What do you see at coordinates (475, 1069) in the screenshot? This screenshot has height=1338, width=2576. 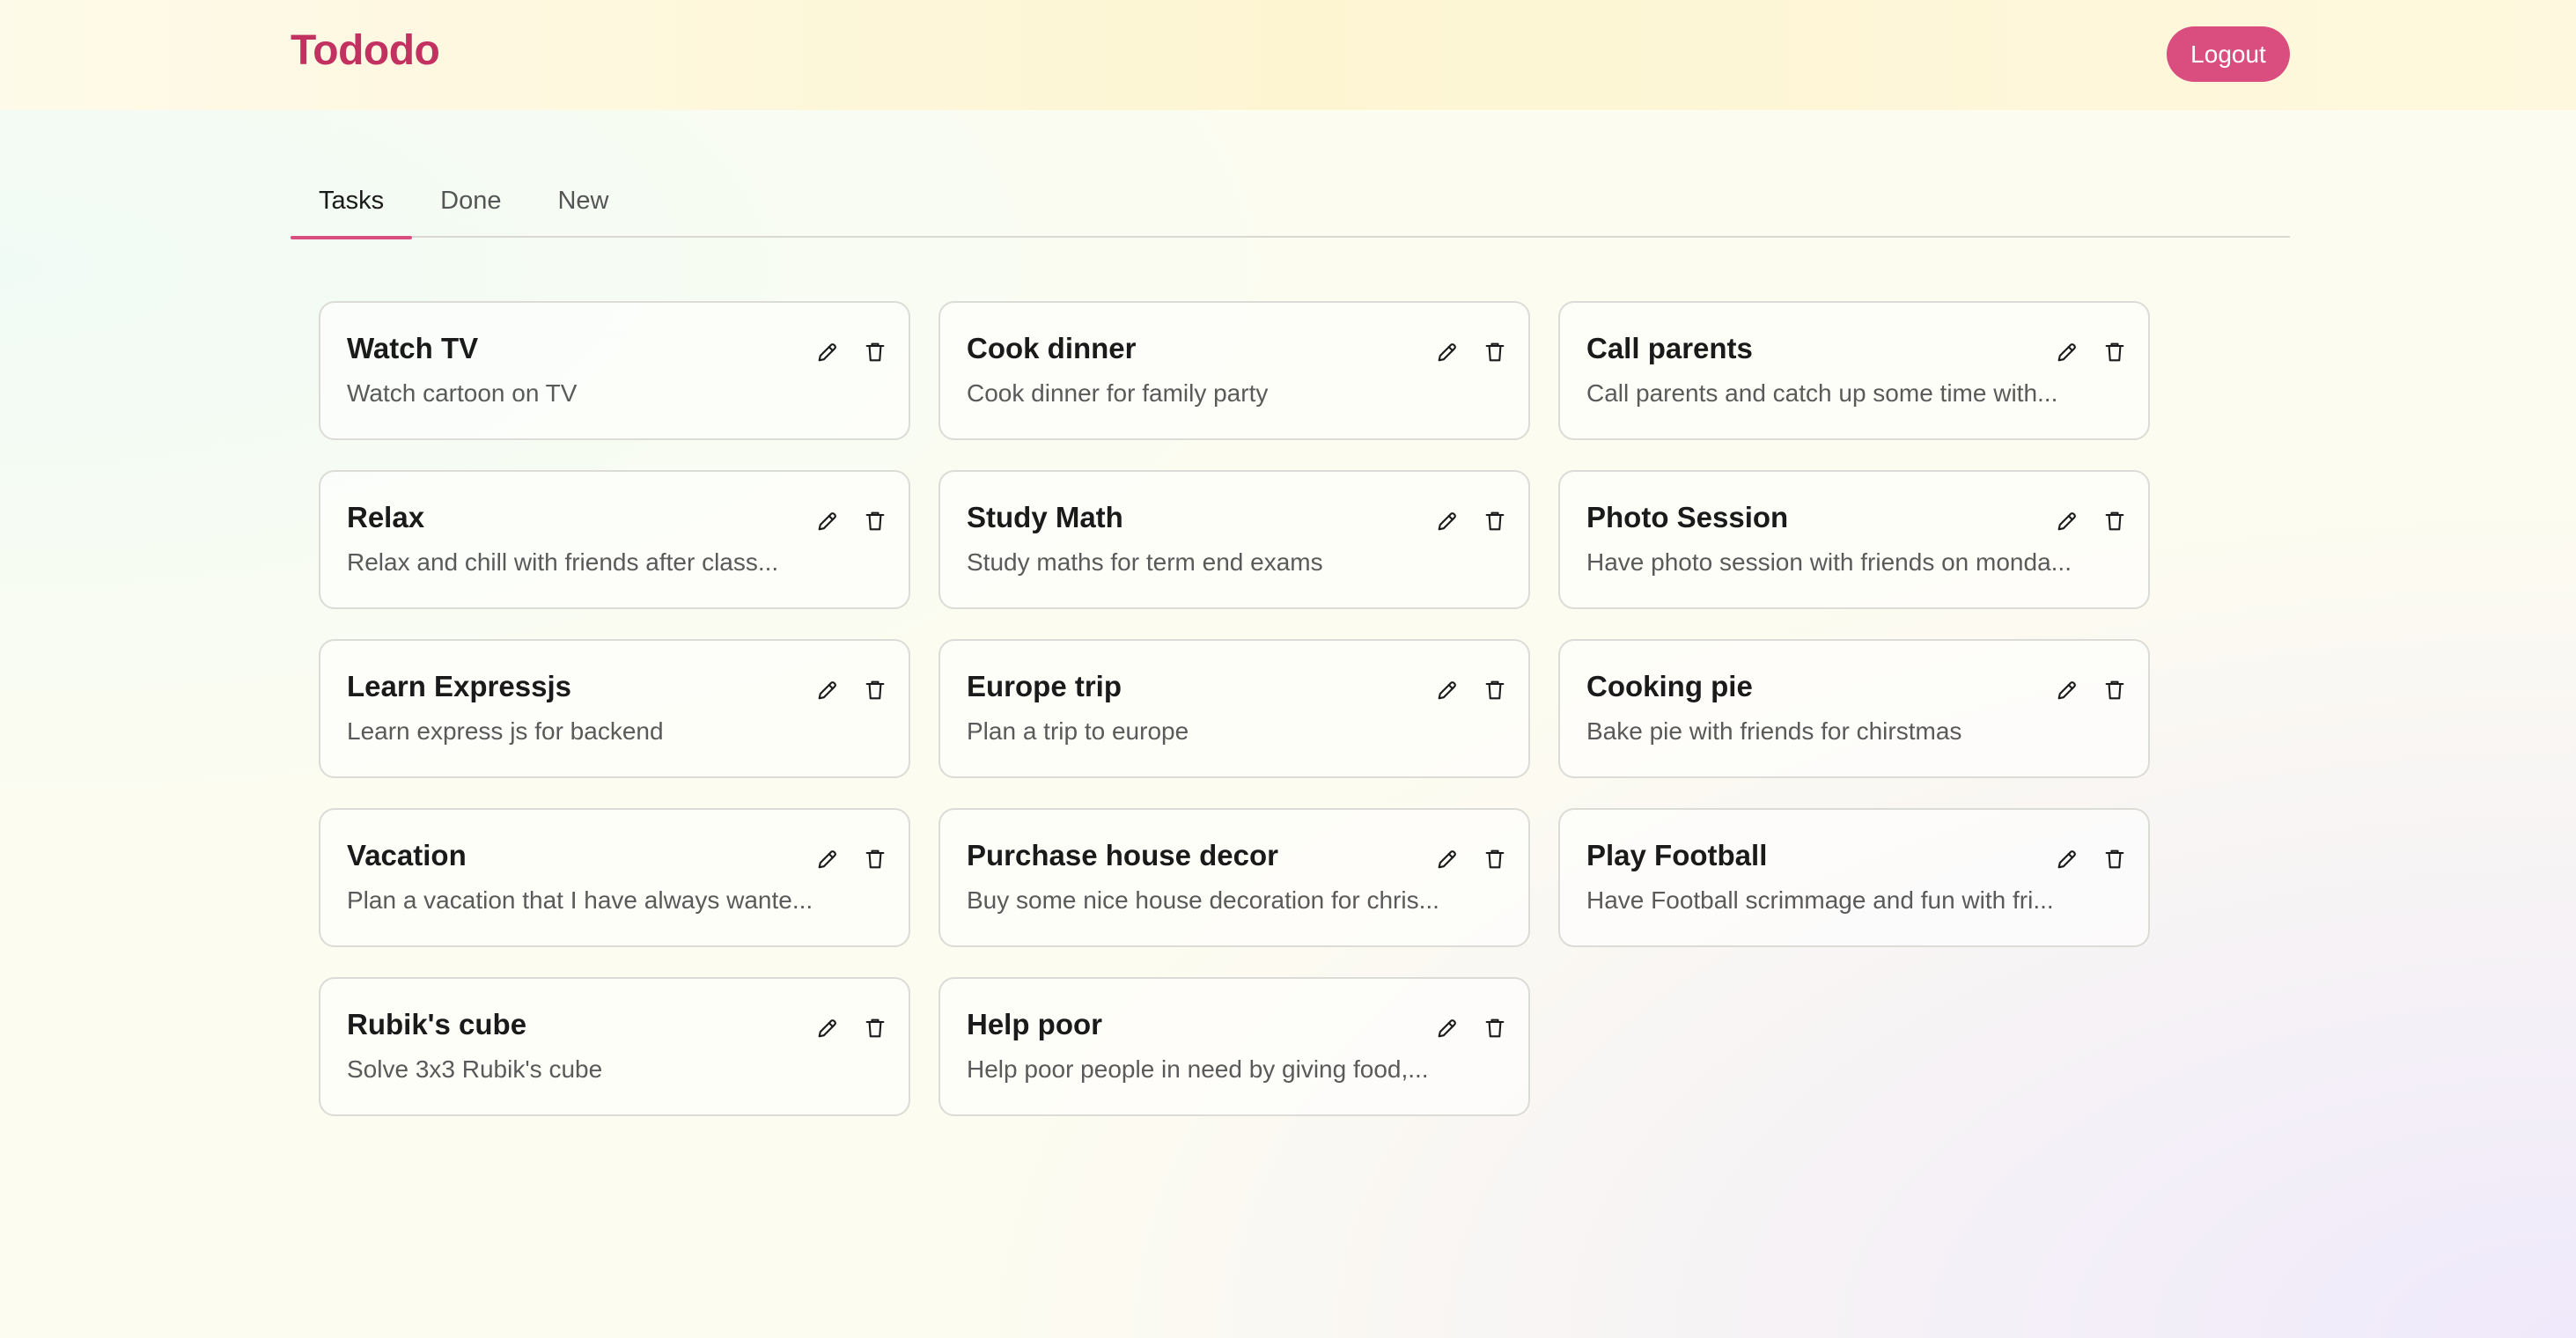 I see `task-description: Solve 3x3 Rubik's cube` at bounding box center [475, 1069].